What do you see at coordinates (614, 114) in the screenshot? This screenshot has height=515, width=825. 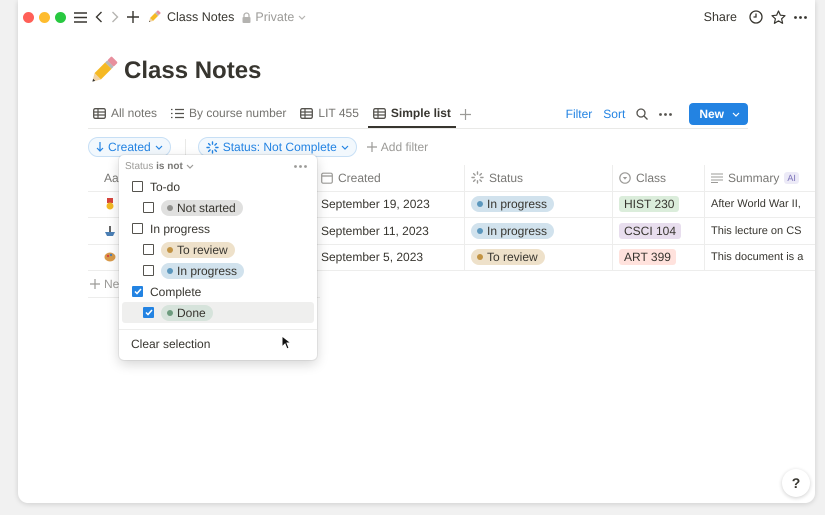 I see `sort-button: Sort` at bounding box center [614, 114].